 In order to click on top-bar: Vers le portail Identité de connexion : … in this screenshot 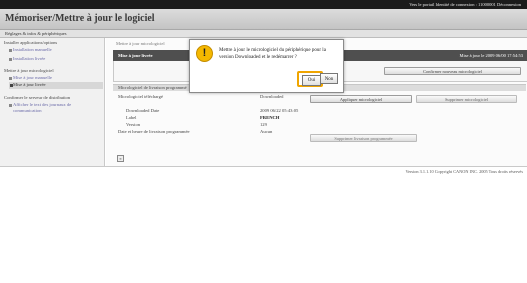, I will do `click(263, 4)`.